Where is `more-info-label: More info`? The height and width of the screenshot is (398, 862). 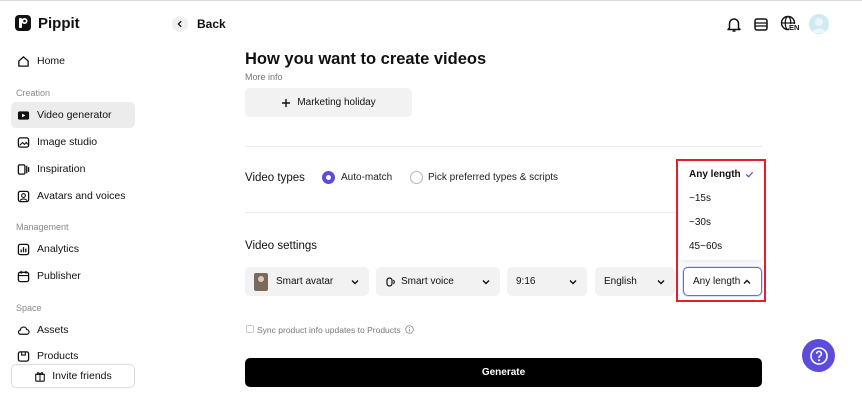 more-info-label: More info is located at coordinates (264, 76).